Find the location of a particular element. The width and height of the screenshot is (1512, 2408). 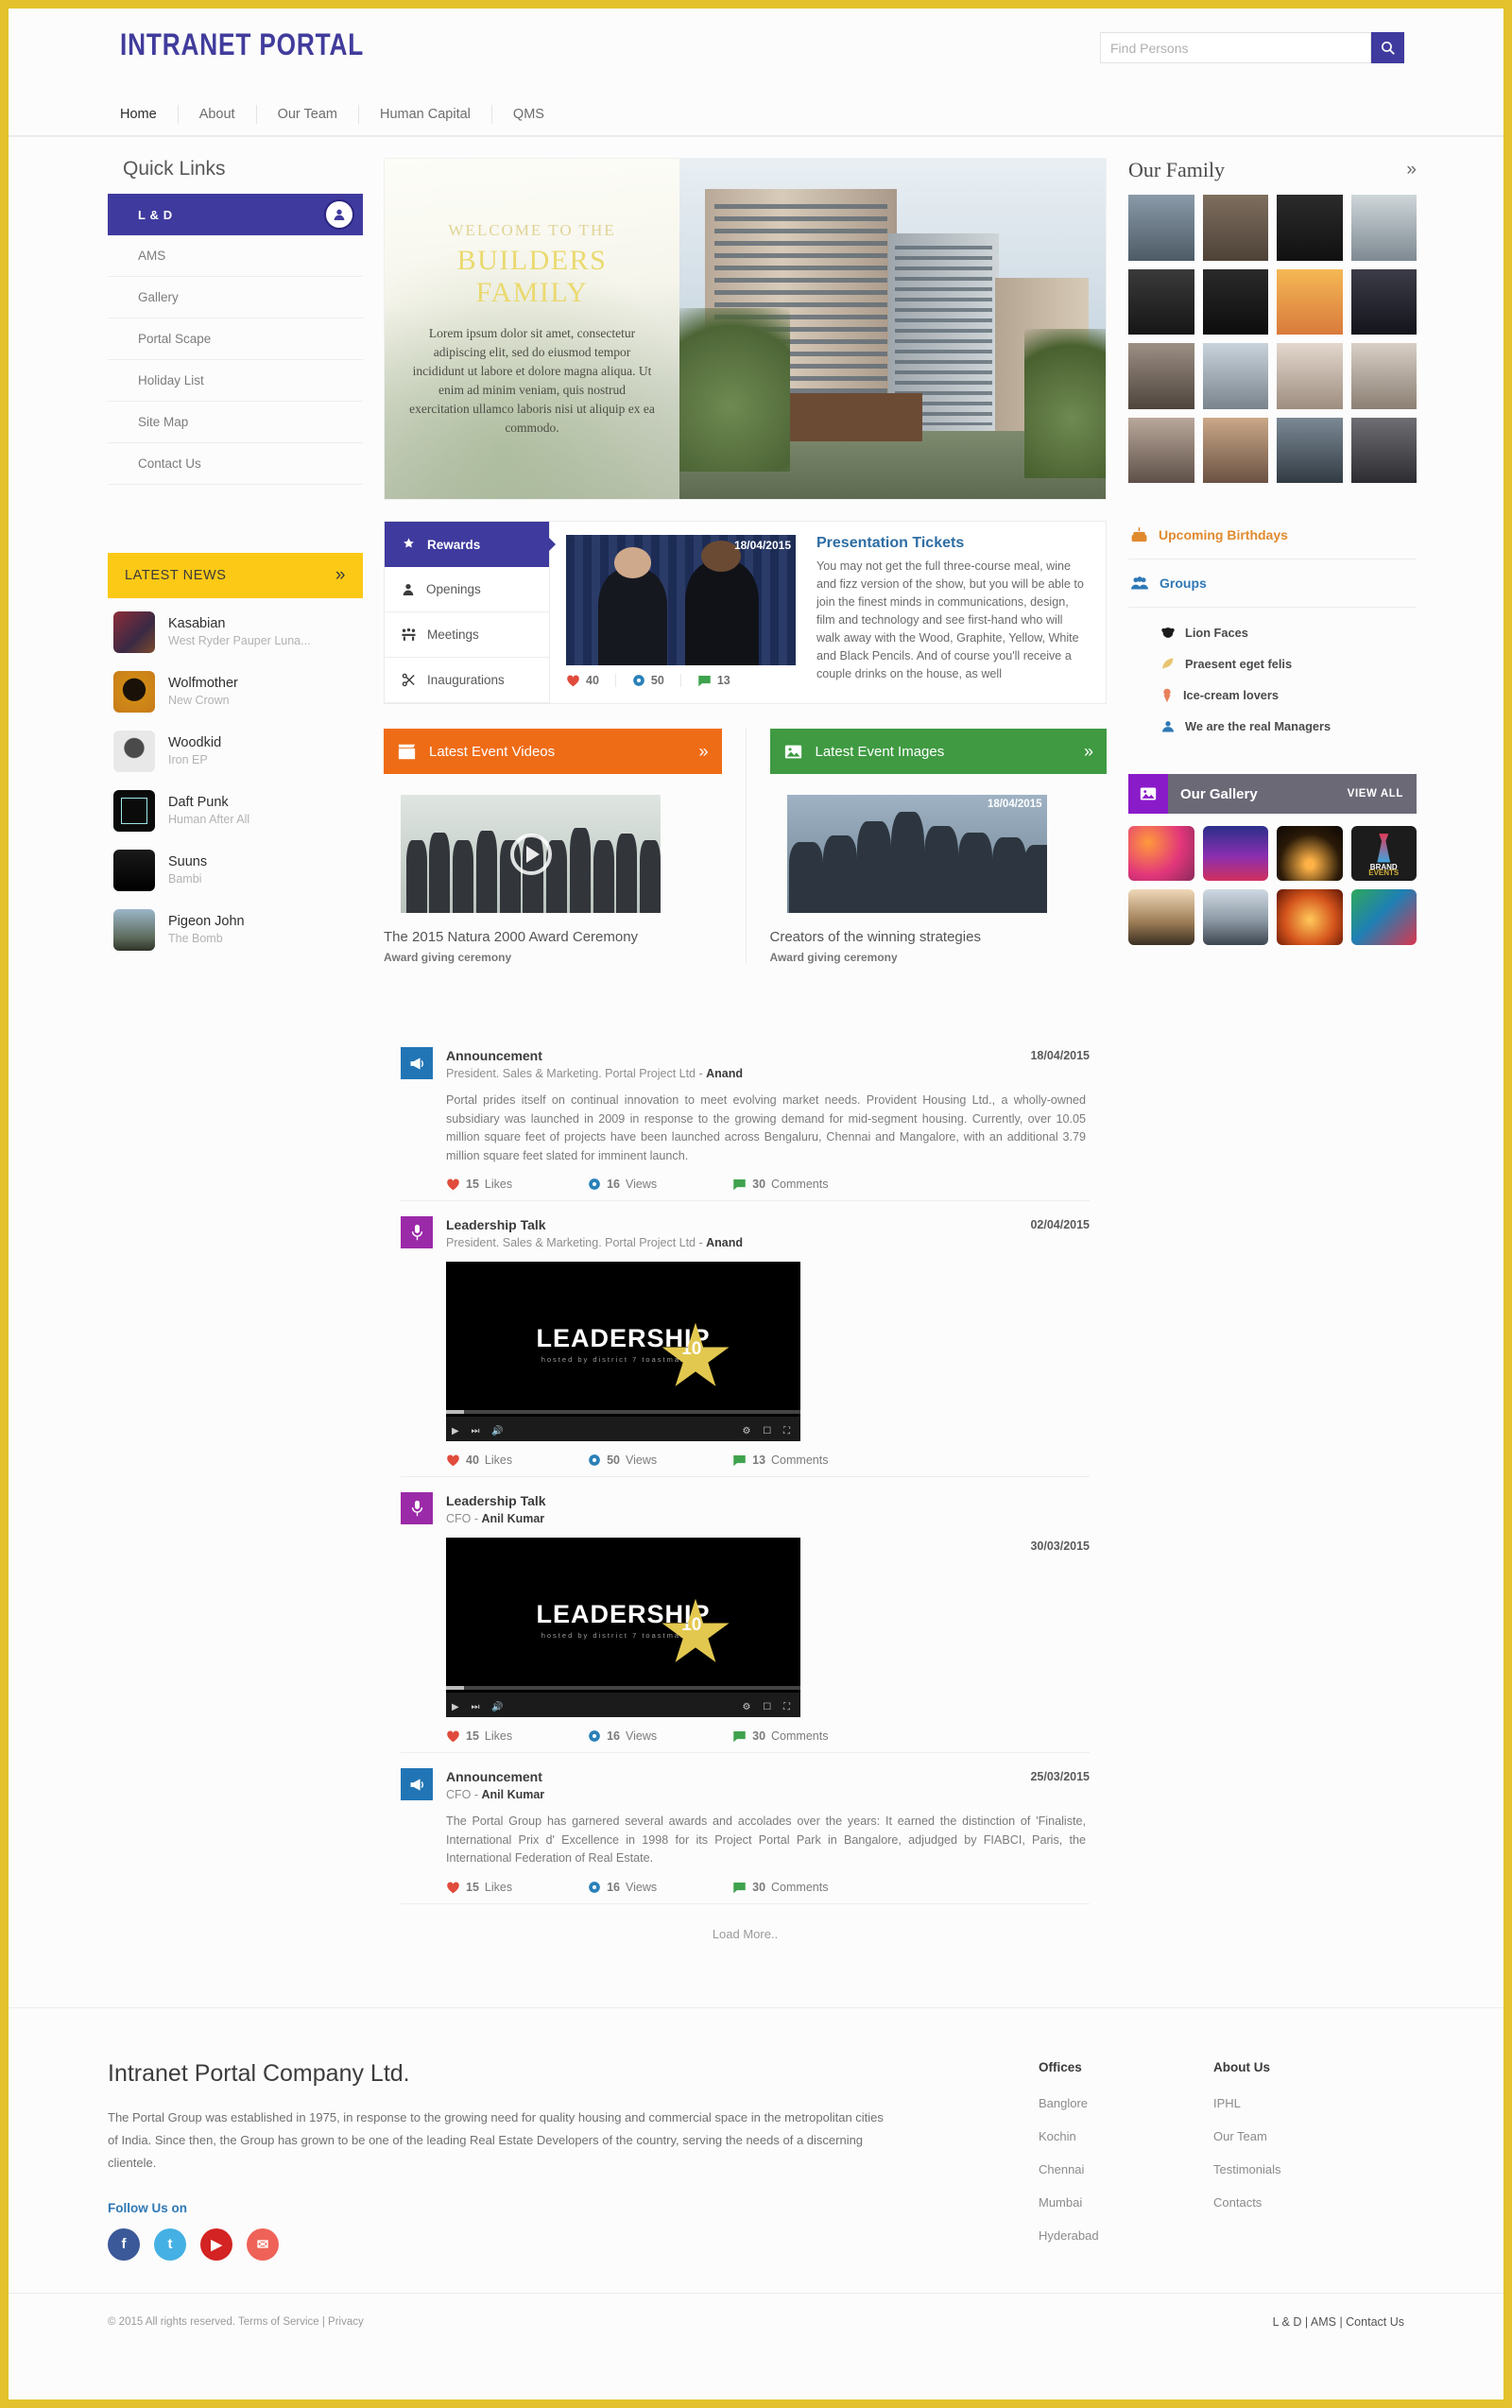

group-item-ice-cream-lovers: Ice-cream lovers is located at coordinates (1288, 695).